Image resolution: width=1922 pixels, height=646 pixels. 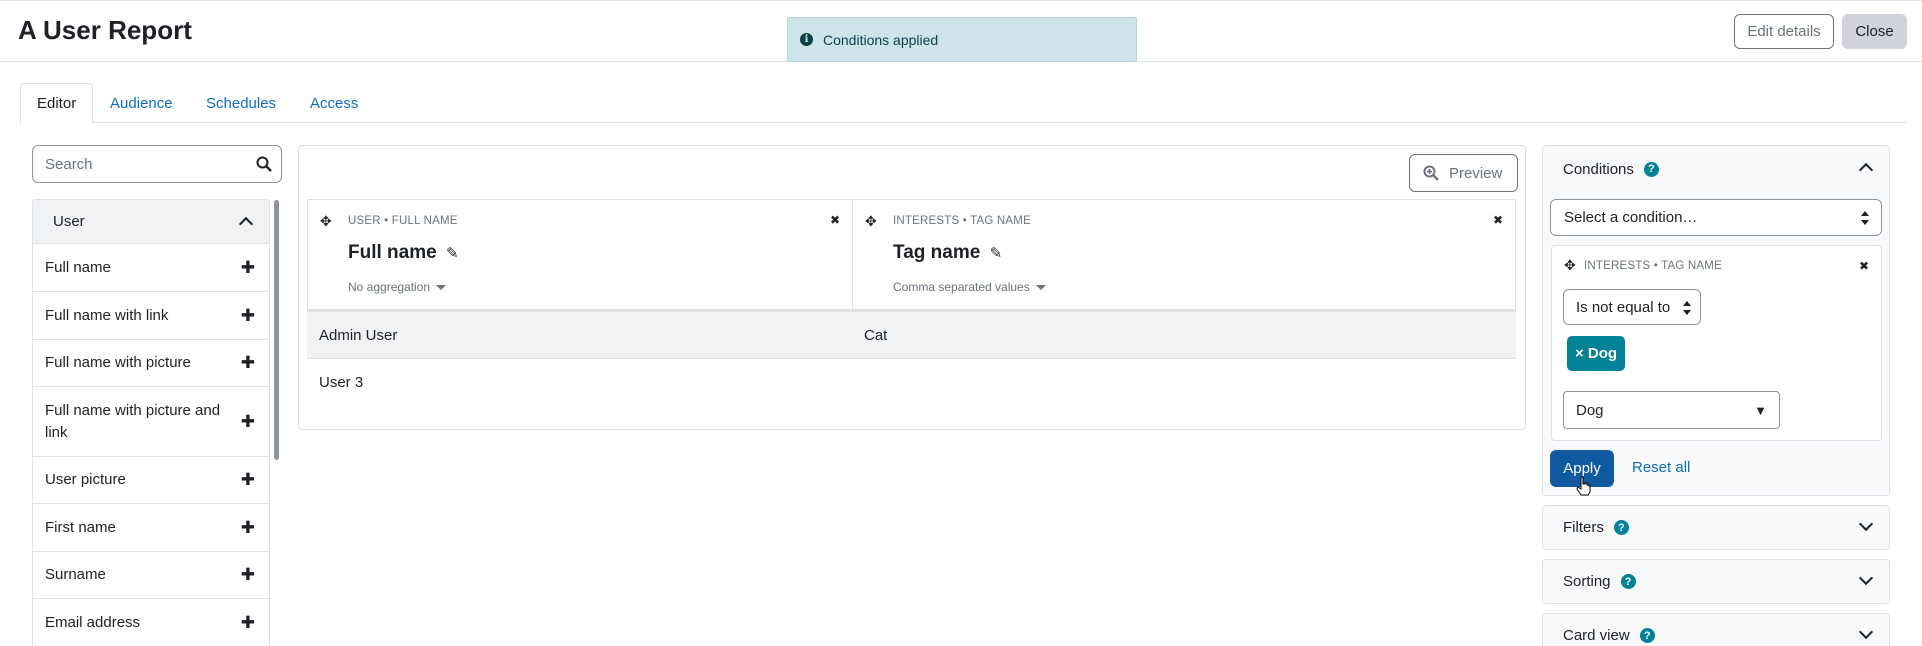 I want to click on conditions-header: Conditions ?, so click(x=1716, y=169).